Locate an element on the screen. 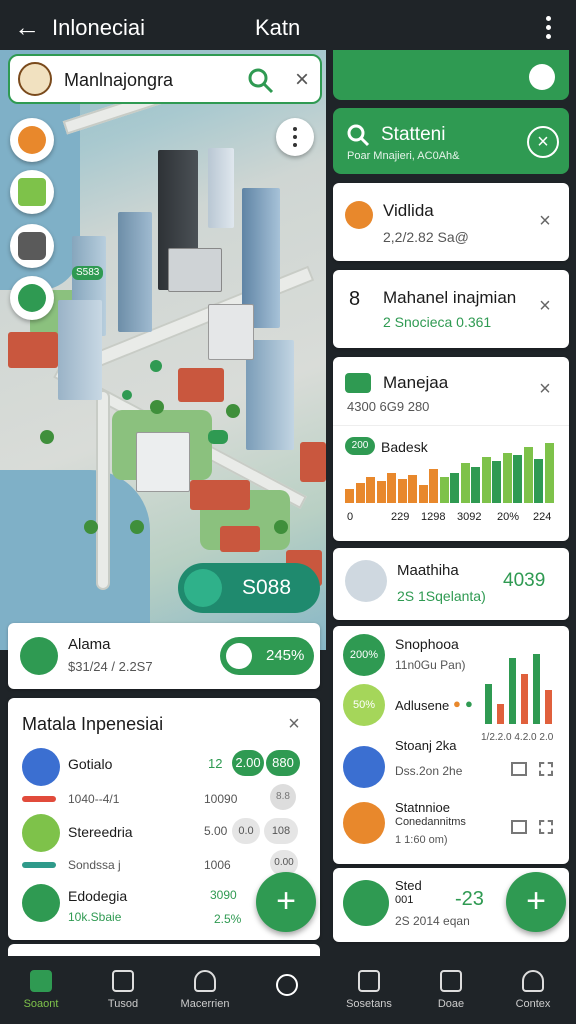 The width and height of the screenshot is (576, 1024). more-vertical-icon is located at coordinates (549, 28).